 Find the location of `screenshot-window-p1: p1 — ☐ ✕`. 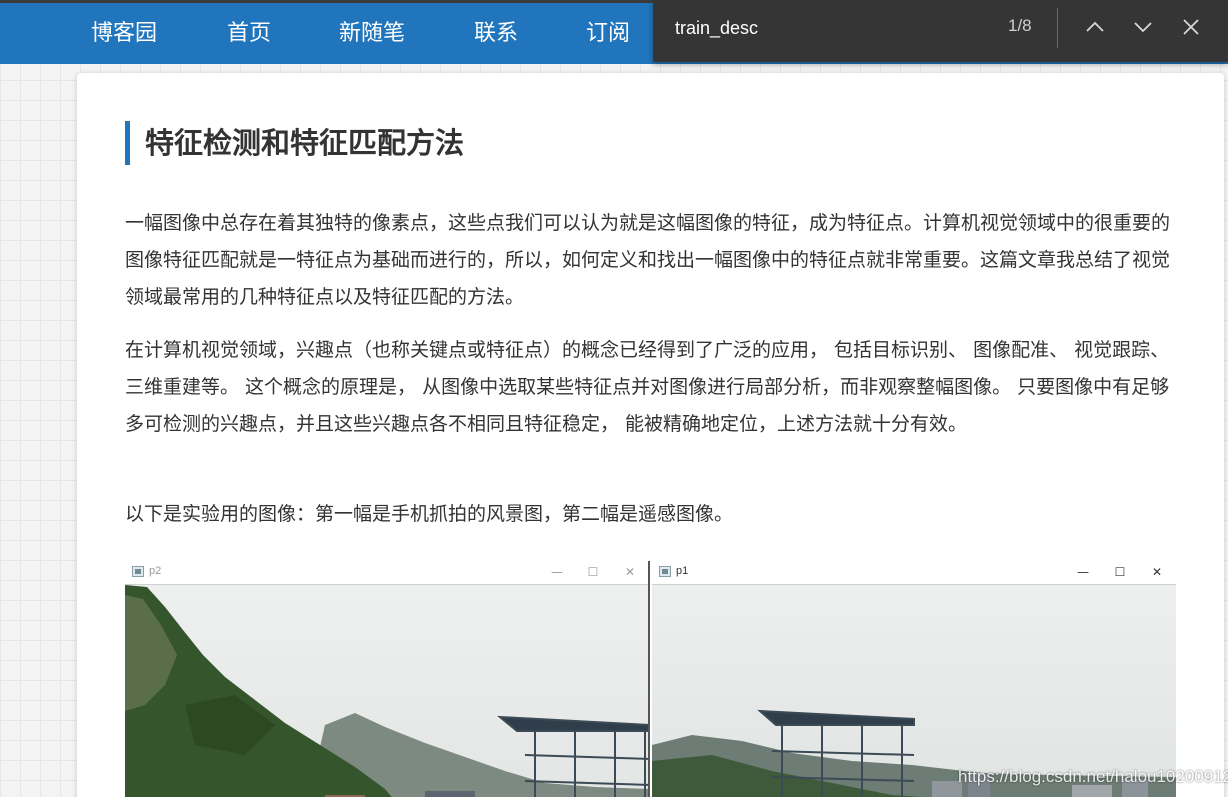

screenshot-window-p1: p1 — ☐ ✕ is located at coordinates (914, 679).